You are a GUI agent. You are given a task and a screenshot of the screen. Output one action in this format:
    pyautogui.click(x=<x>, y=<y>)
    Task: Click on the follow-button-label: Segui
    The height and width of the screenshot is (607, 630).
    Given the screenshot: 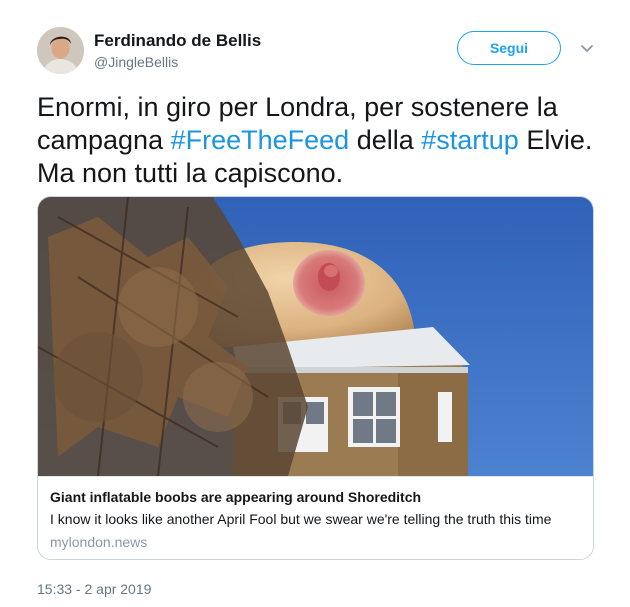 What is the action you would take?
    pyautogui.click(x=509, y=48)
    